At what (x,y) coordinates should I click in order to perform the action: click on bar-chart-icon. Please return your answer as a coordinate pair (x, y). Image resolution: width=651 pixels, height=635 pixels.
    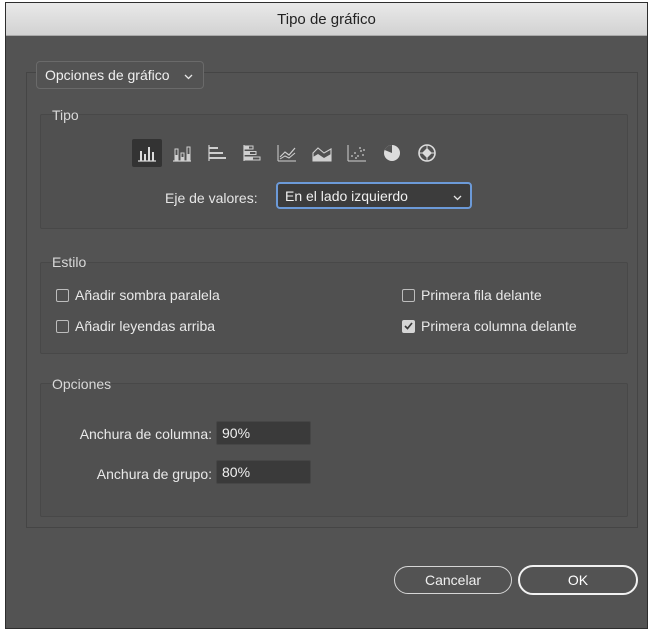
    Looking at the image, I should click on (217, 153).